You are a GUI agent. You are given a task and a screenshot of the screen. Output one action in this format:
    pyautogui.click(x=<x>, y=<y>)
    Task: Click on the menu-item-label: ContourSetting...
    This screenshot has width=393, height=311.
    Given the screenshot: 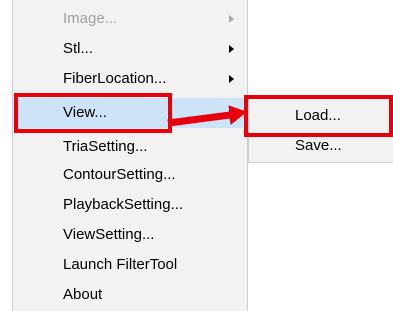 What is the action you would take?
    pyautogui.click(x=119, y=174)
    